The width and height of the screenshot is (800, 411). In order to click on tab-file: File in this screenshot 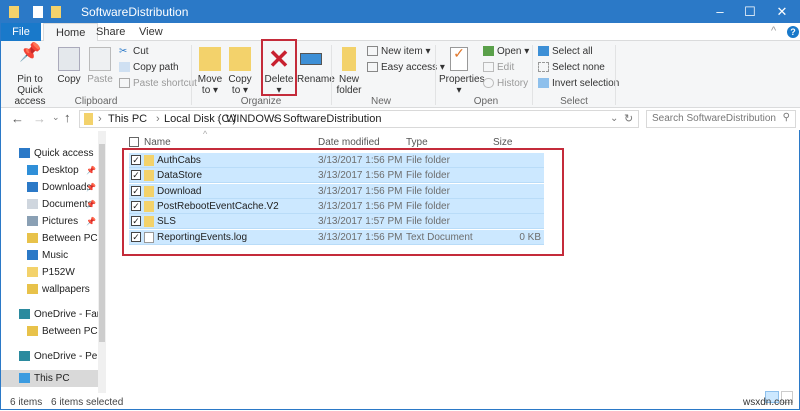, I will do `click(21, 32)`.